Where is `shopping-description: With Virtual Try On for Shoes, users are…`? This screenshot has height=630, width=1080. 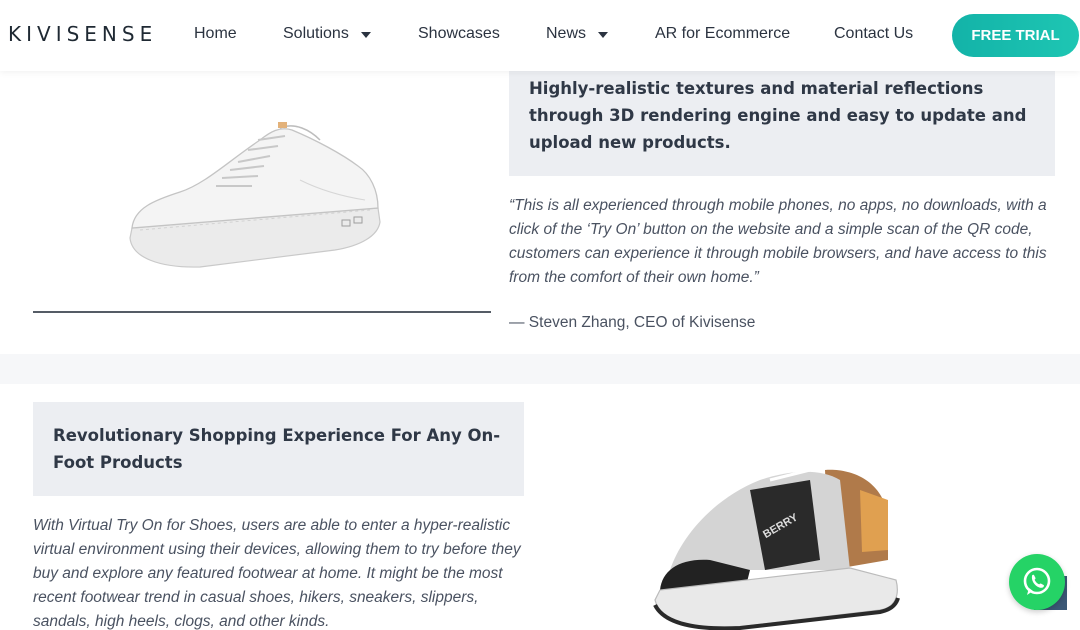 shopping-description: With Virtual Try On for Shoes, users are… is located at coordinates (277, 573).